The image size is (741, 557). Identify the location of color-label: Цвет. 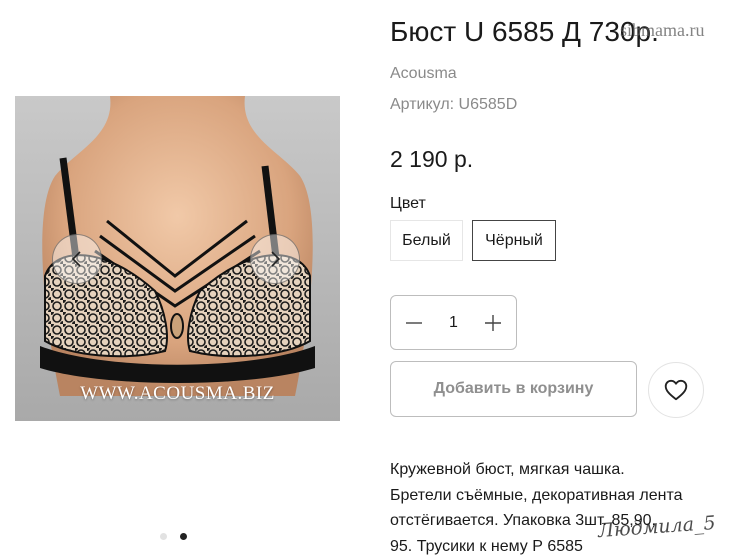
(408, 203).